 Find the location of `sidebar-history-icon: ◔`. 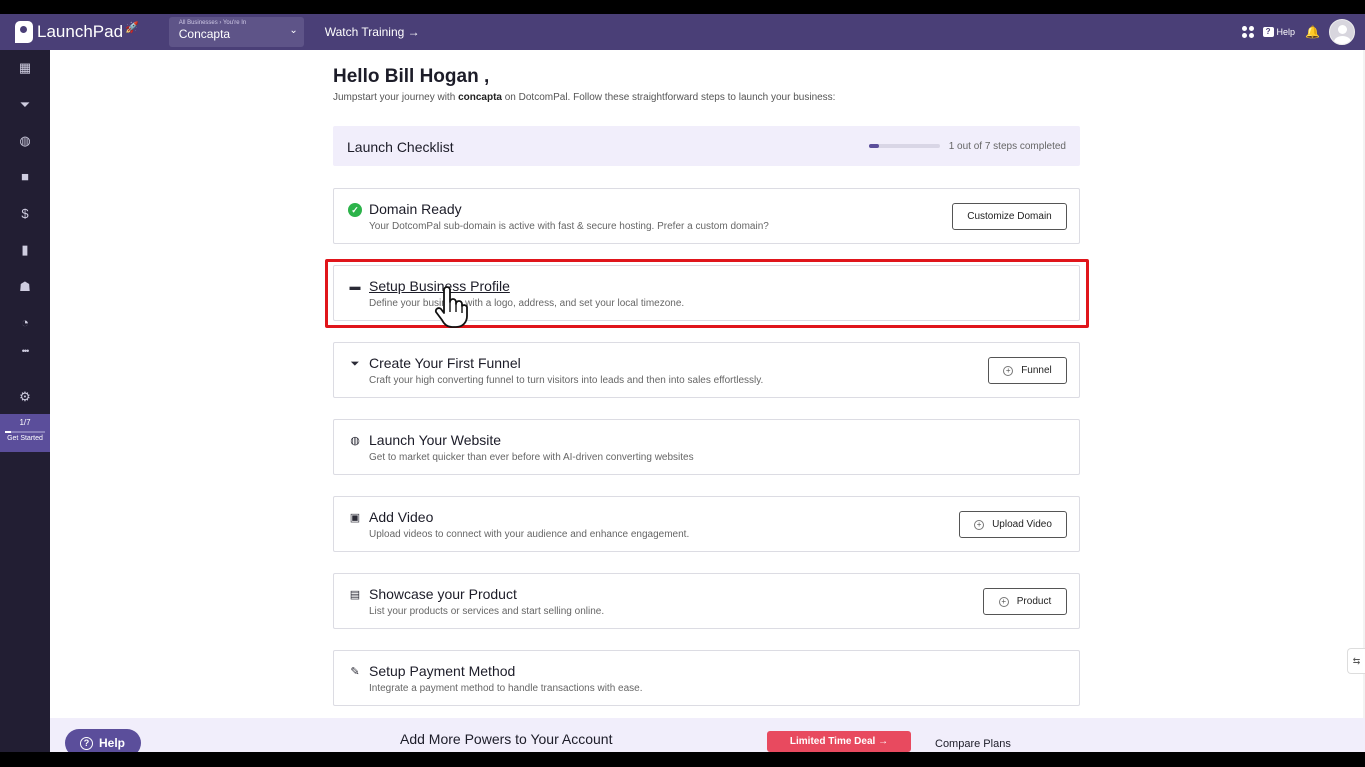

sidebar-history-icon: ◔ is located at coordinates (25, 323).